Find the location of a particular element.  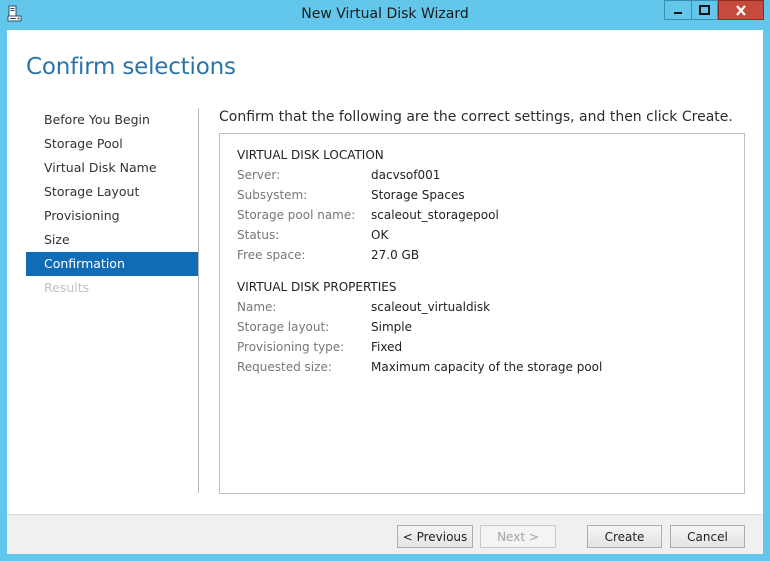

nav-item-before-you-begin: Before You Begin is located at coordinates (112, 120).